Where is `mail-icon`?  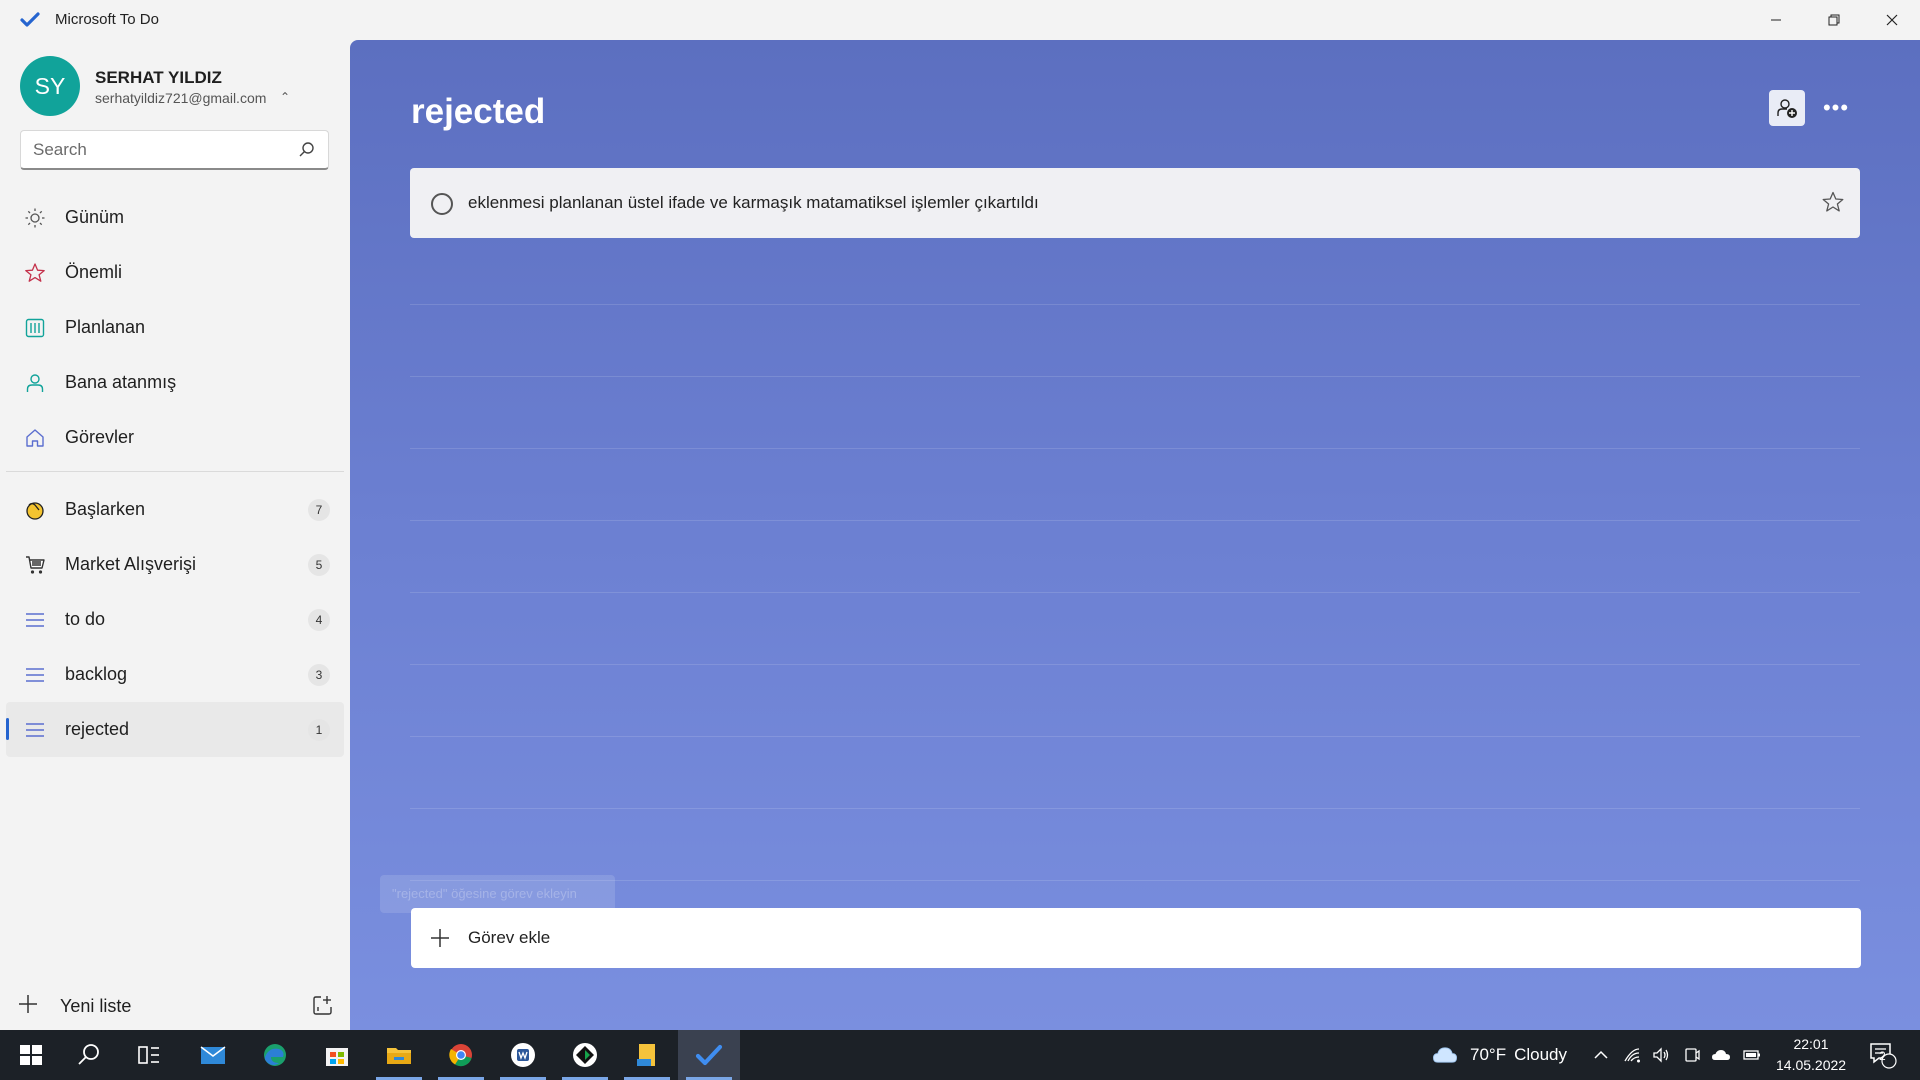 mail-icon is located at coordinates (213, 1055).